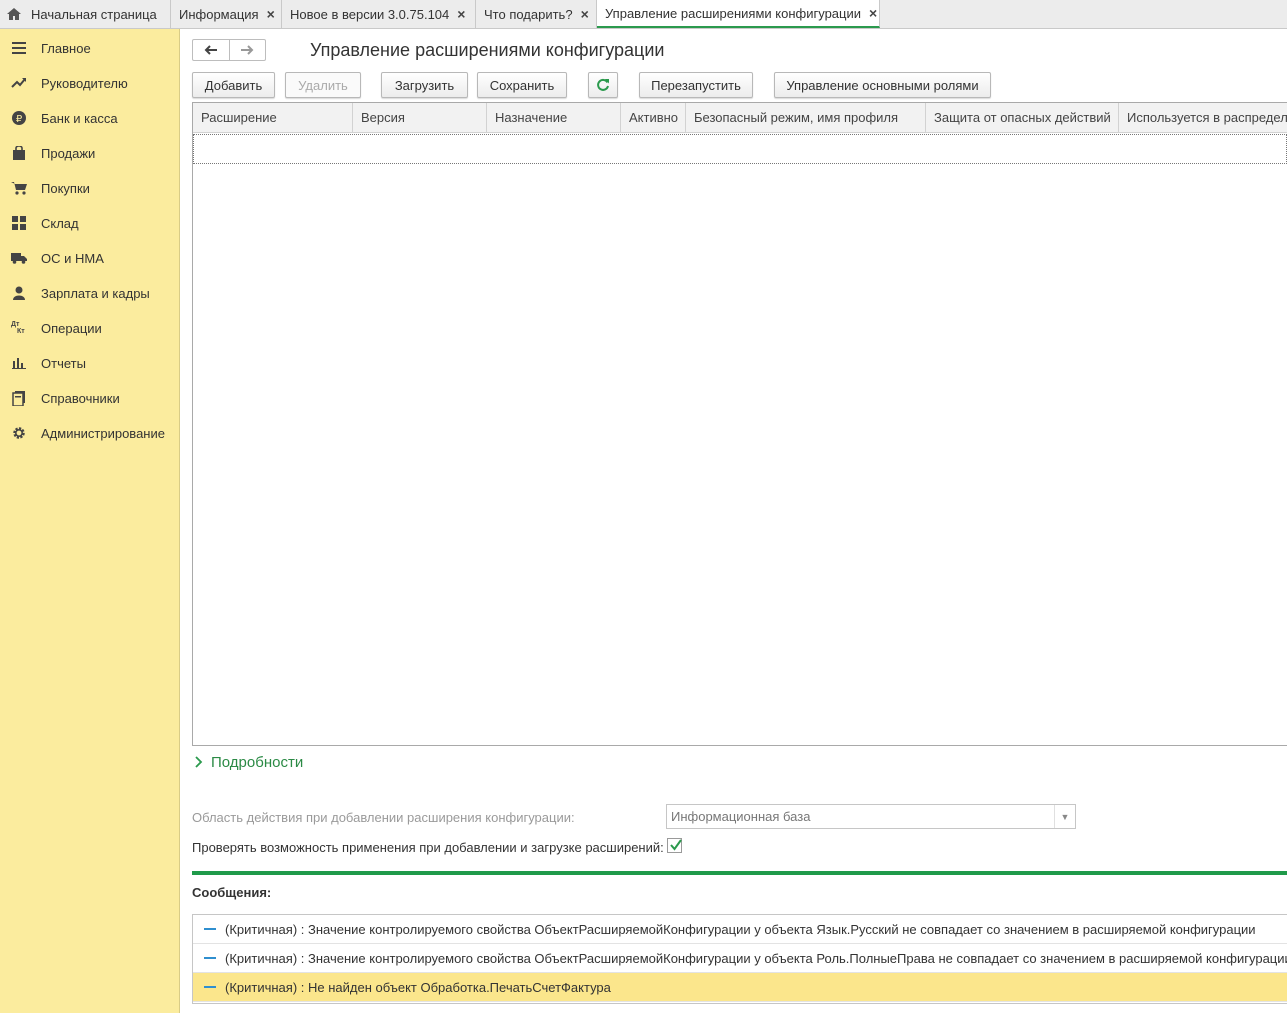 This screenshot has width=1287, height=1013. Describe the element at coordinates (739, 873) in the screenshot. I see `messages-divider` at that location.